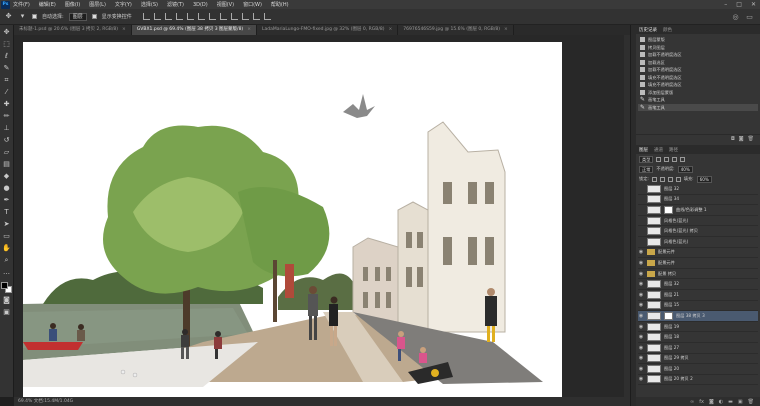 The width and height of the screenshot is (760, 406). Describe the element at coordinates (739, 4) in the screenshot. I see `maximize-icon: □` at that location.